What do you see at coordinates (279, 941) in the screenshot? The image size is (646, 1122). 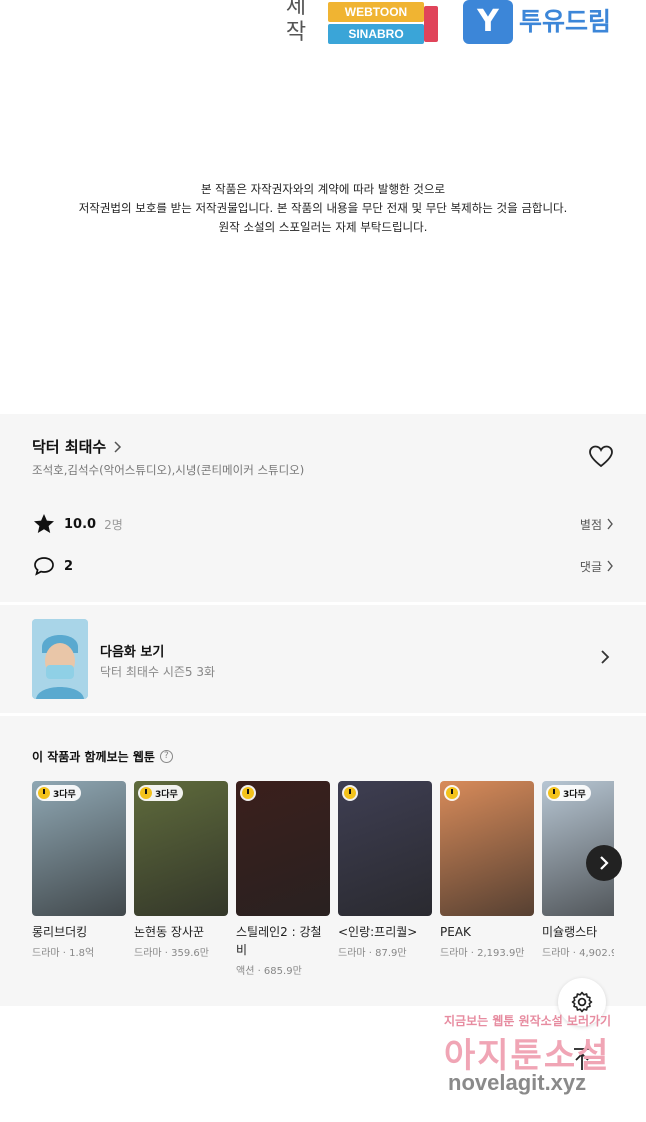 I see `recommendation-title: 스틸레인2 : 강철비` at bounding box center [279, 941].